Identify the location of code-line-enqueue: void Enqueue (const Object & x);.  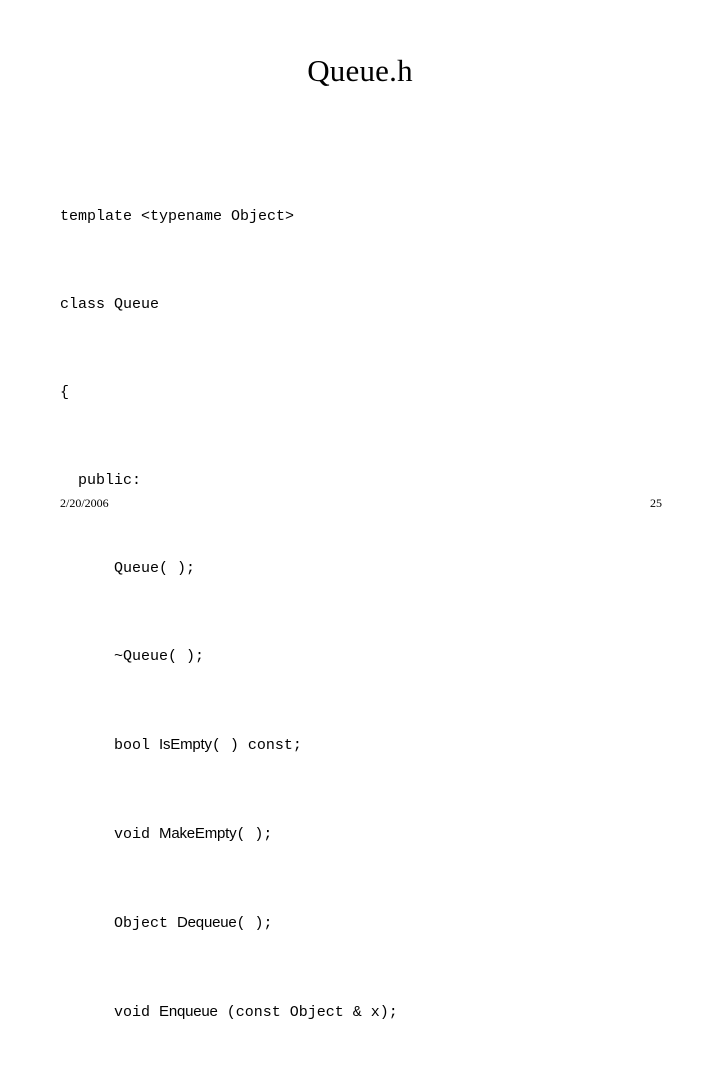
(370, 1012).